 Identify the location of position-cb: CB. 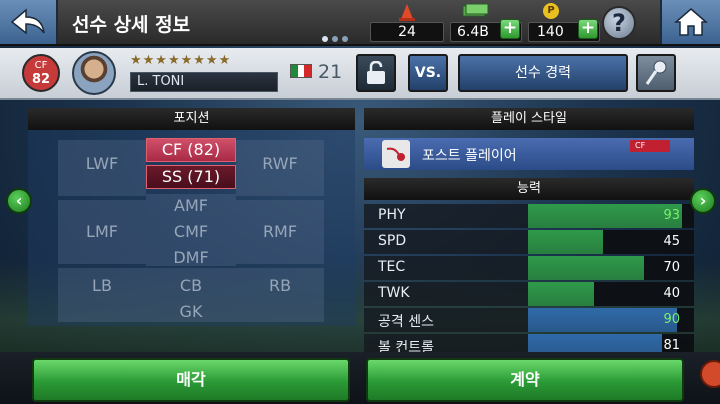
(191, 285).